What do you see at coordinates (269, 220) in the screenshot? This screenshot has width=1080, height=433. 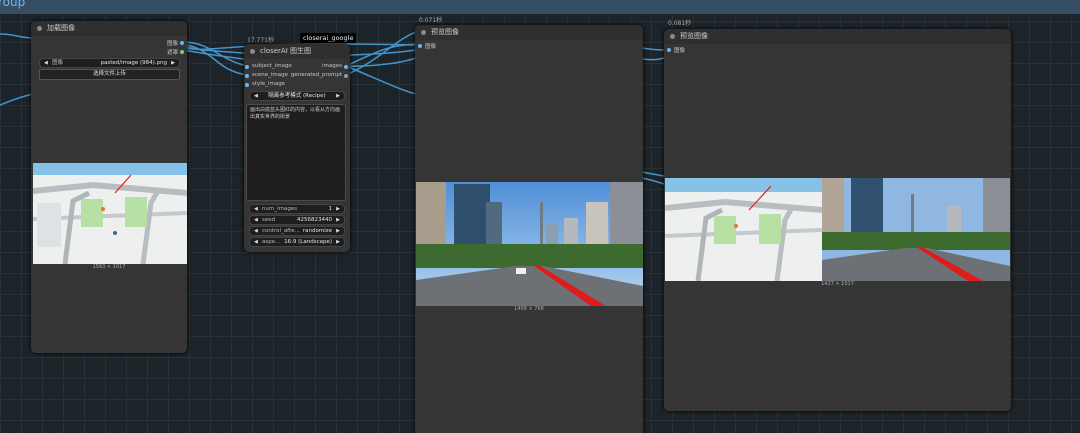 I see `widget-name: seed` at bounding box center [269, 220].